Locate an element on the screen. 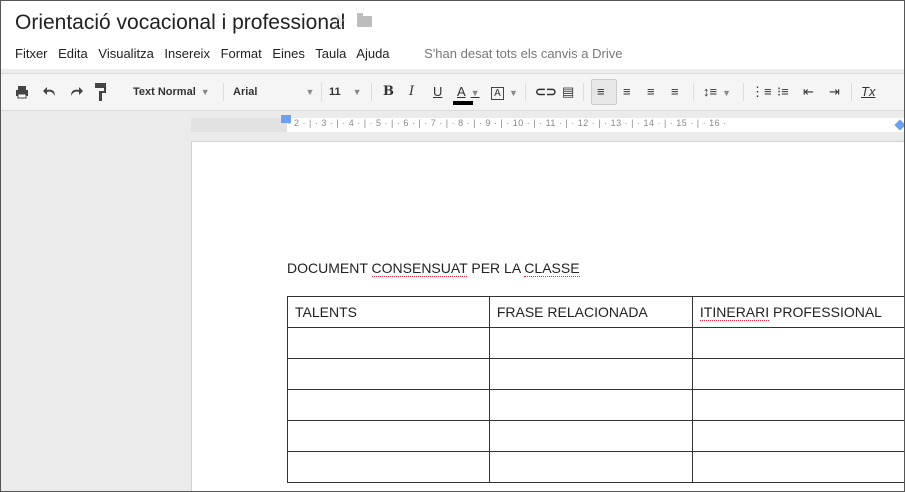 The image size is (905, 492). numbered-list-icon: ⋮≡ is located at coordinates (761, 92).